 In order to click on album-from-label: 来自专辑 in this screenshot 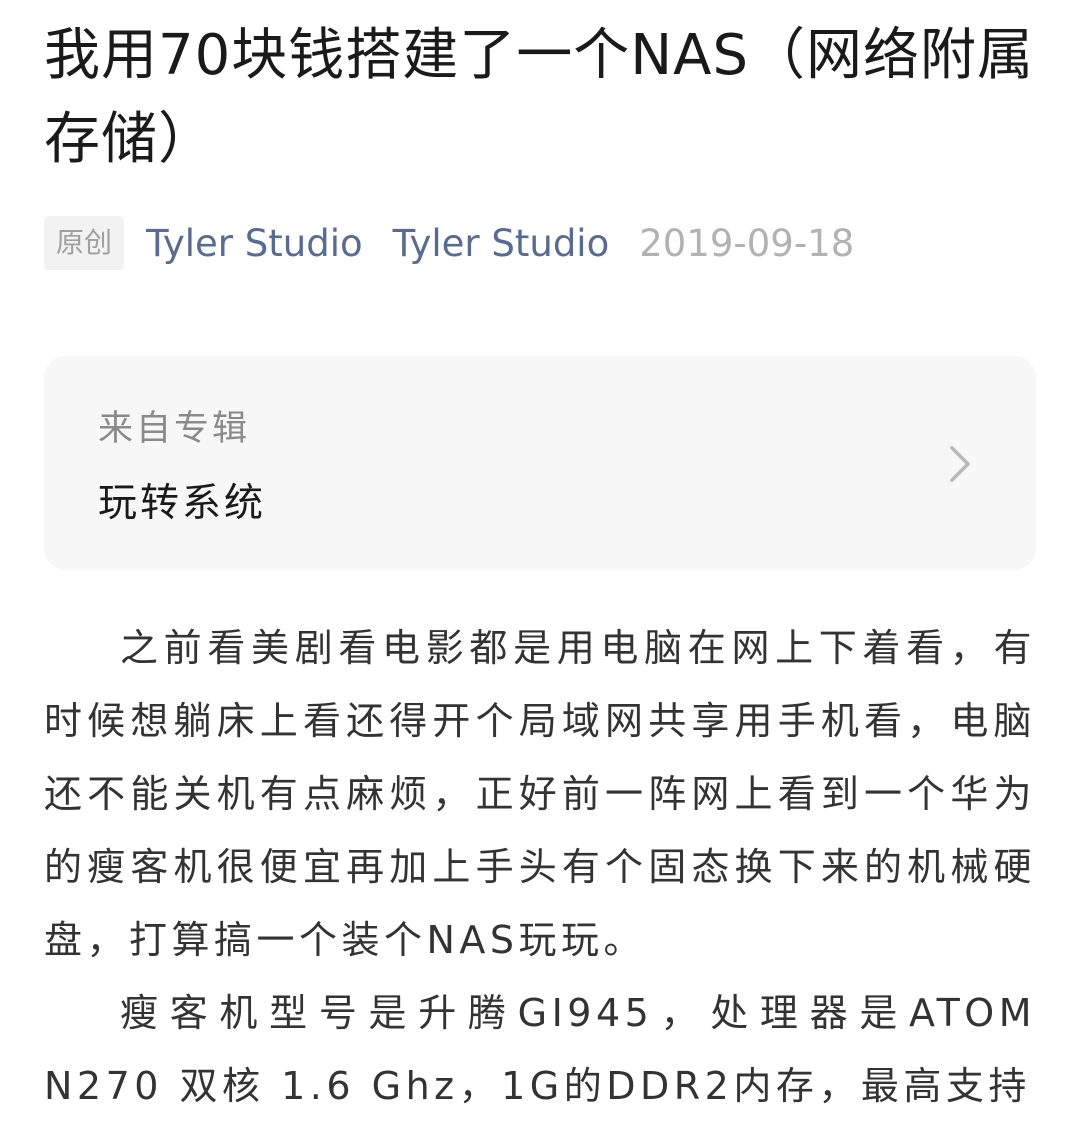, I will do `click(174, 429)`.